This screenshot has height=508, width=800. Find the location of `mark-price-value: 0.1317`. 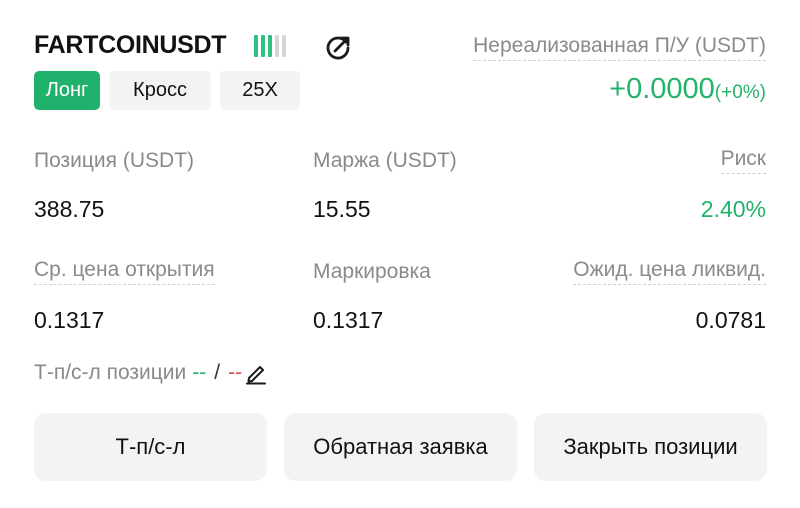

mark-price-value: 0.1317 is located at coordinates (348, 320).